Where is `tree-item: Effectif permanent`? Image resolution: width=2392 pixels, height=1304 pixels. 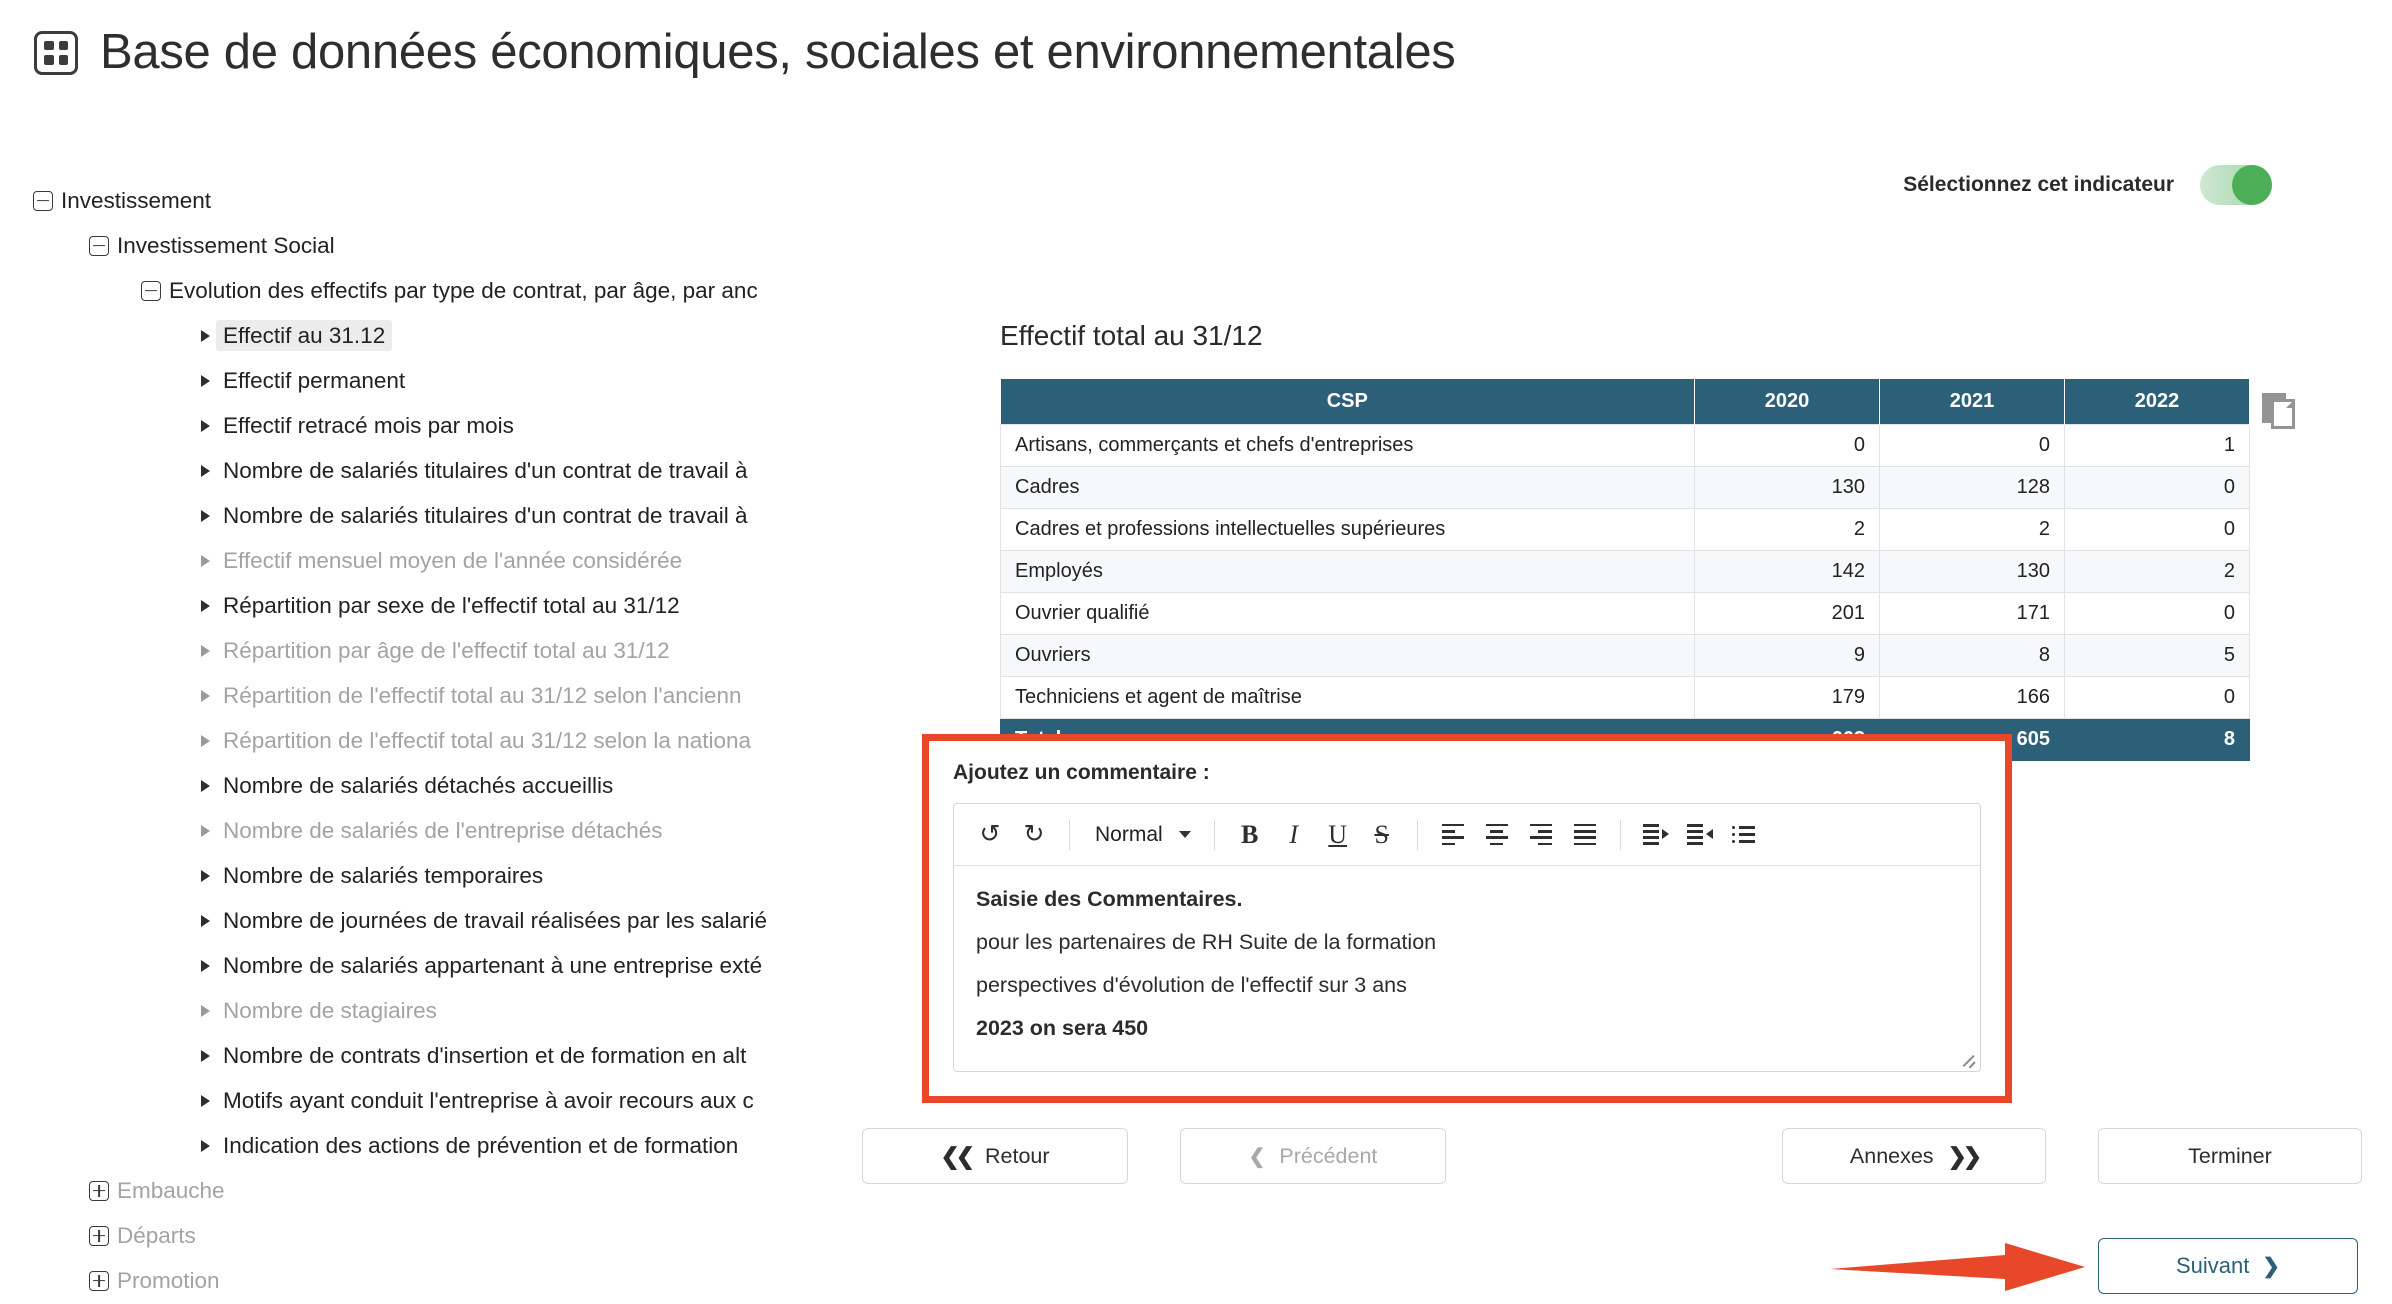
tree-item: Effectif permanent is located at coordinates (406, 380).